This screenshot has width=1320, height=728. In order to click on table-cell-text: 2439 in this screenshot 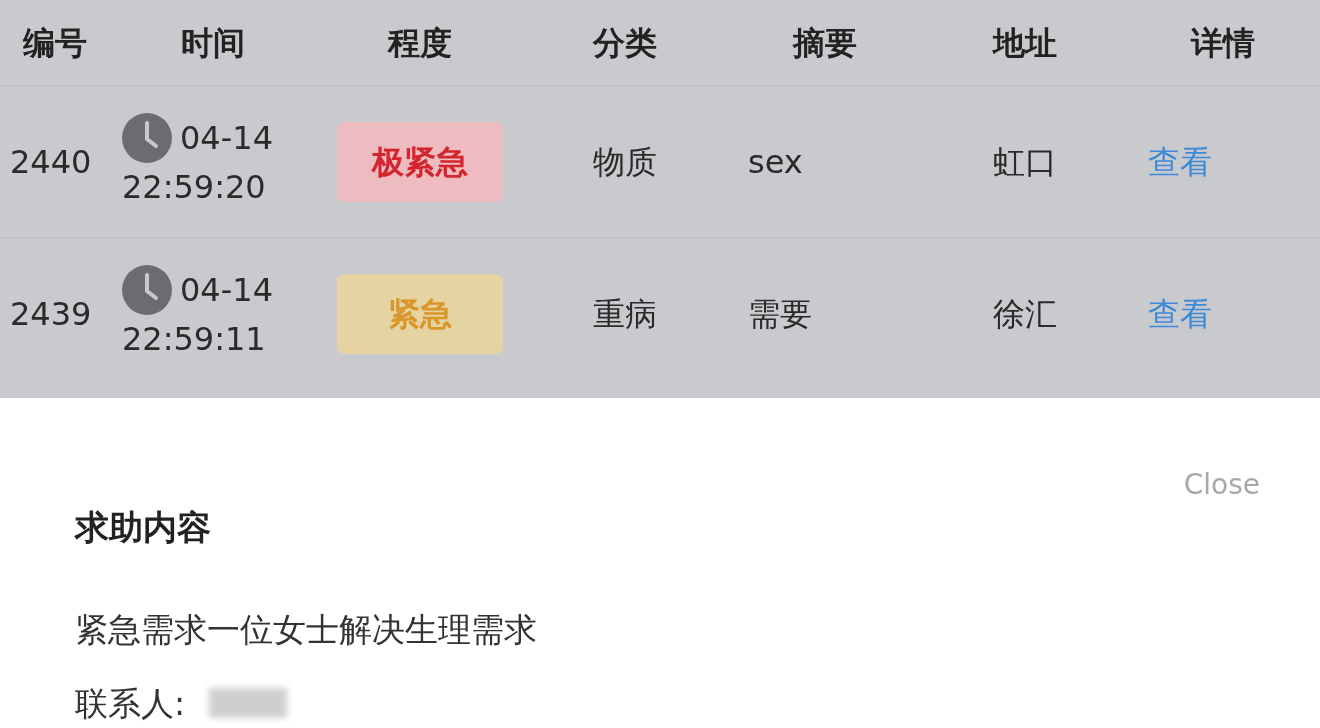, I will do `click(51, 314)`.